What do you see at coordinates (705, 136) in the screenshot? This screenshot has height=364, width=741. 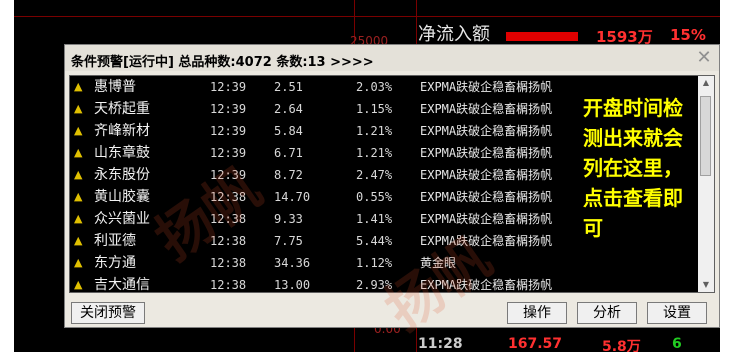 I see `scroll-thumb` at bounding box center [705, 136].